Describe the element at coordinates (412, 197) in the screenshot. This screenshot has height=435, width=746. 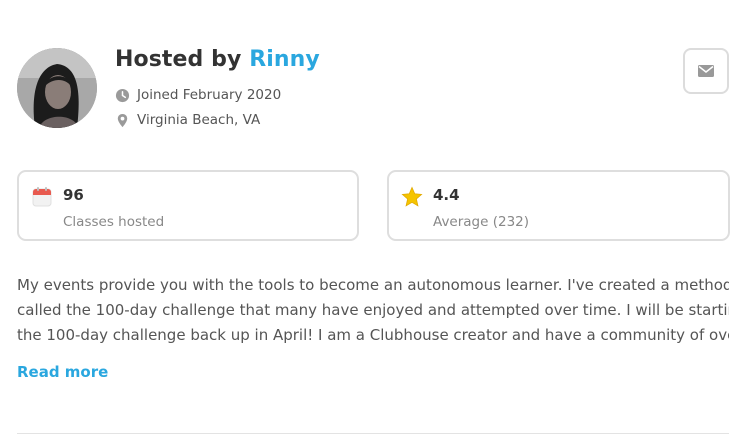
I see `star-icon` at that location.